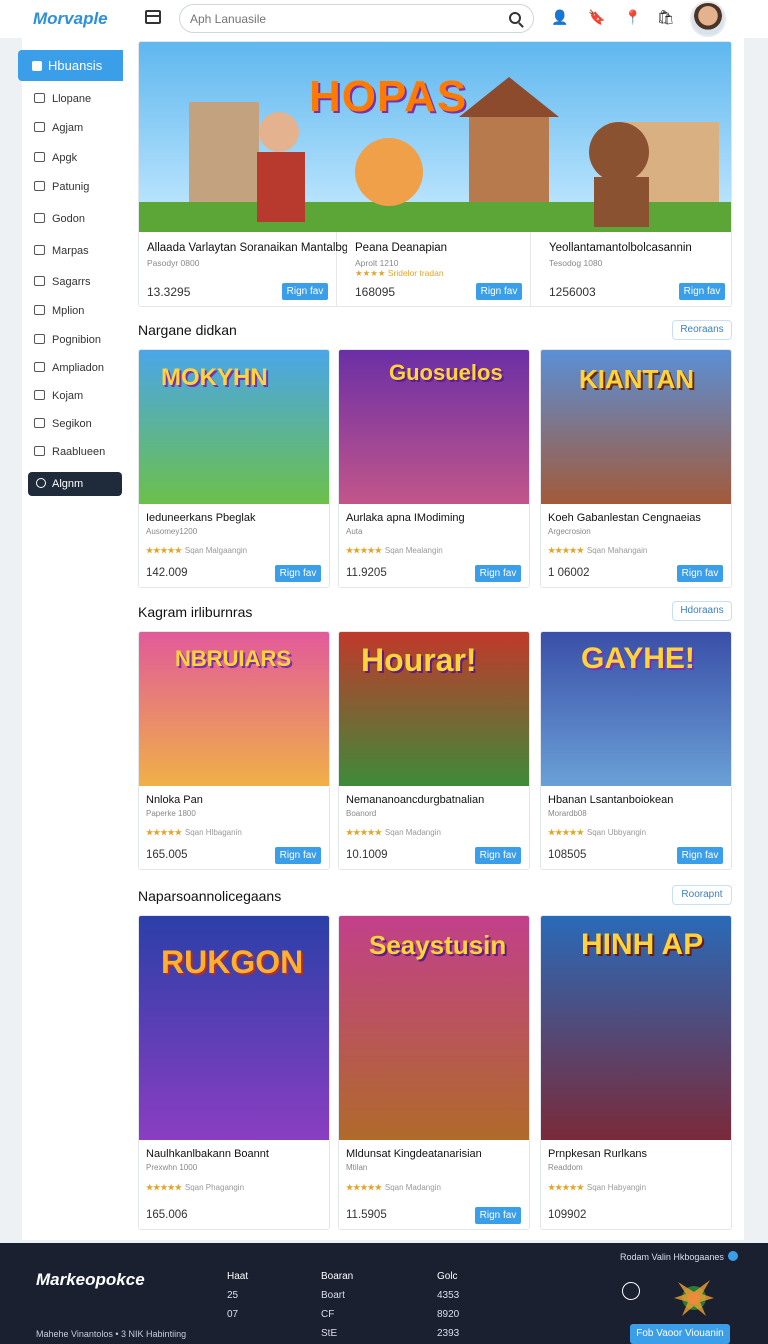 Image resolution: width=768 pixels, height=1344 pixels. Describe the element at coordinates (388, 96) in the screenshot. I see `hero-title-art: HOPAS` at that location.